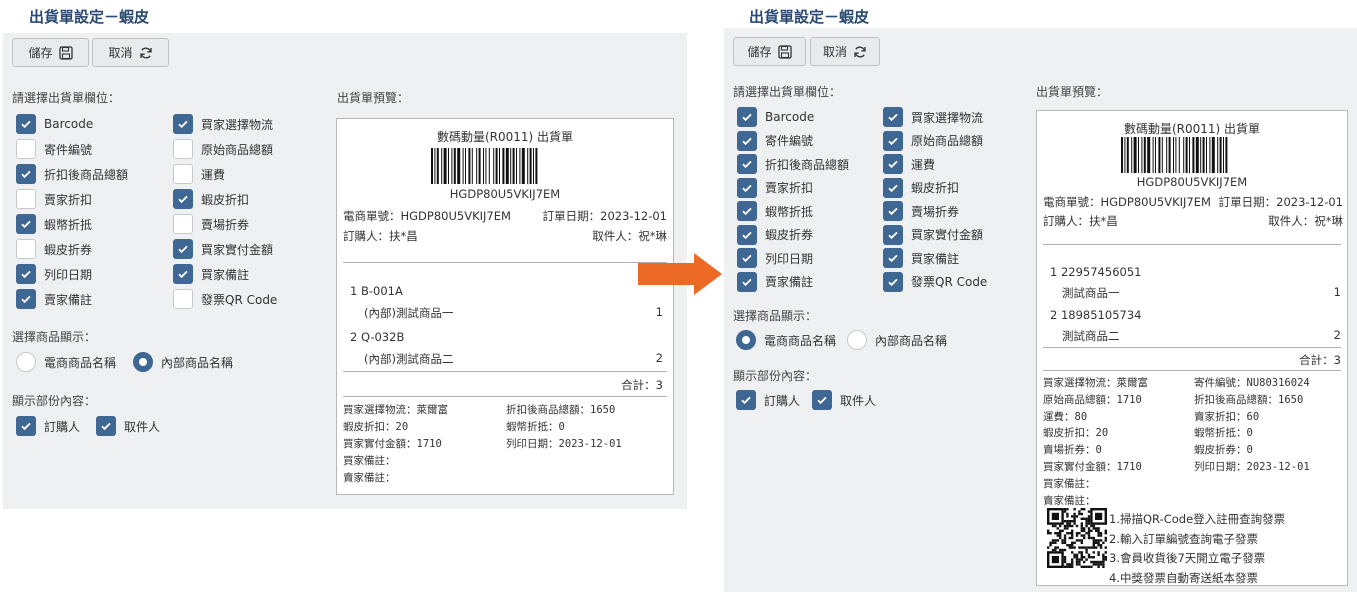  I want to click on info-field: 蝦皮折券：0, so click(1223, 450).